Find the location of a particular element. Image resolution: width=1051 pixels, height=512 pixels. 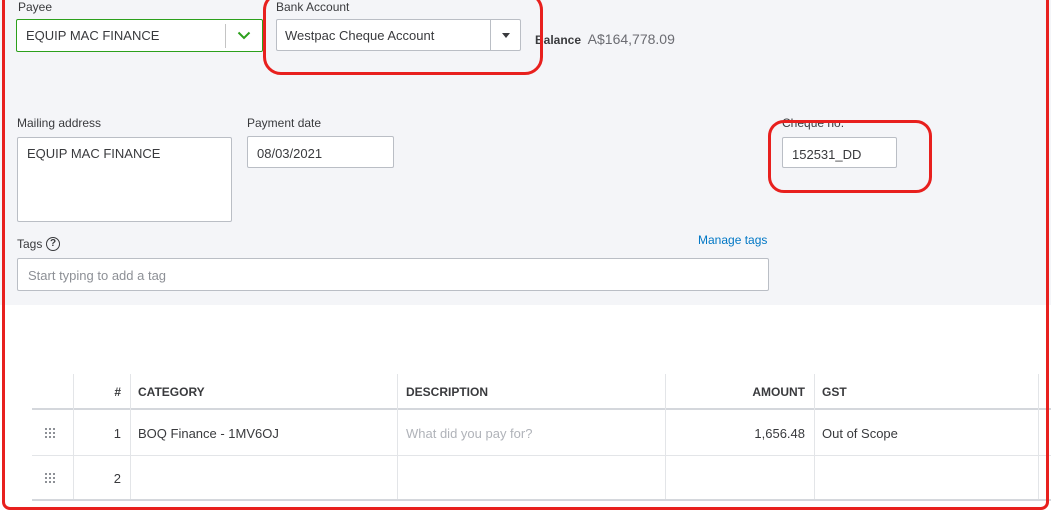

header-amount: AMOUNT is located at coordinates (778, 392).